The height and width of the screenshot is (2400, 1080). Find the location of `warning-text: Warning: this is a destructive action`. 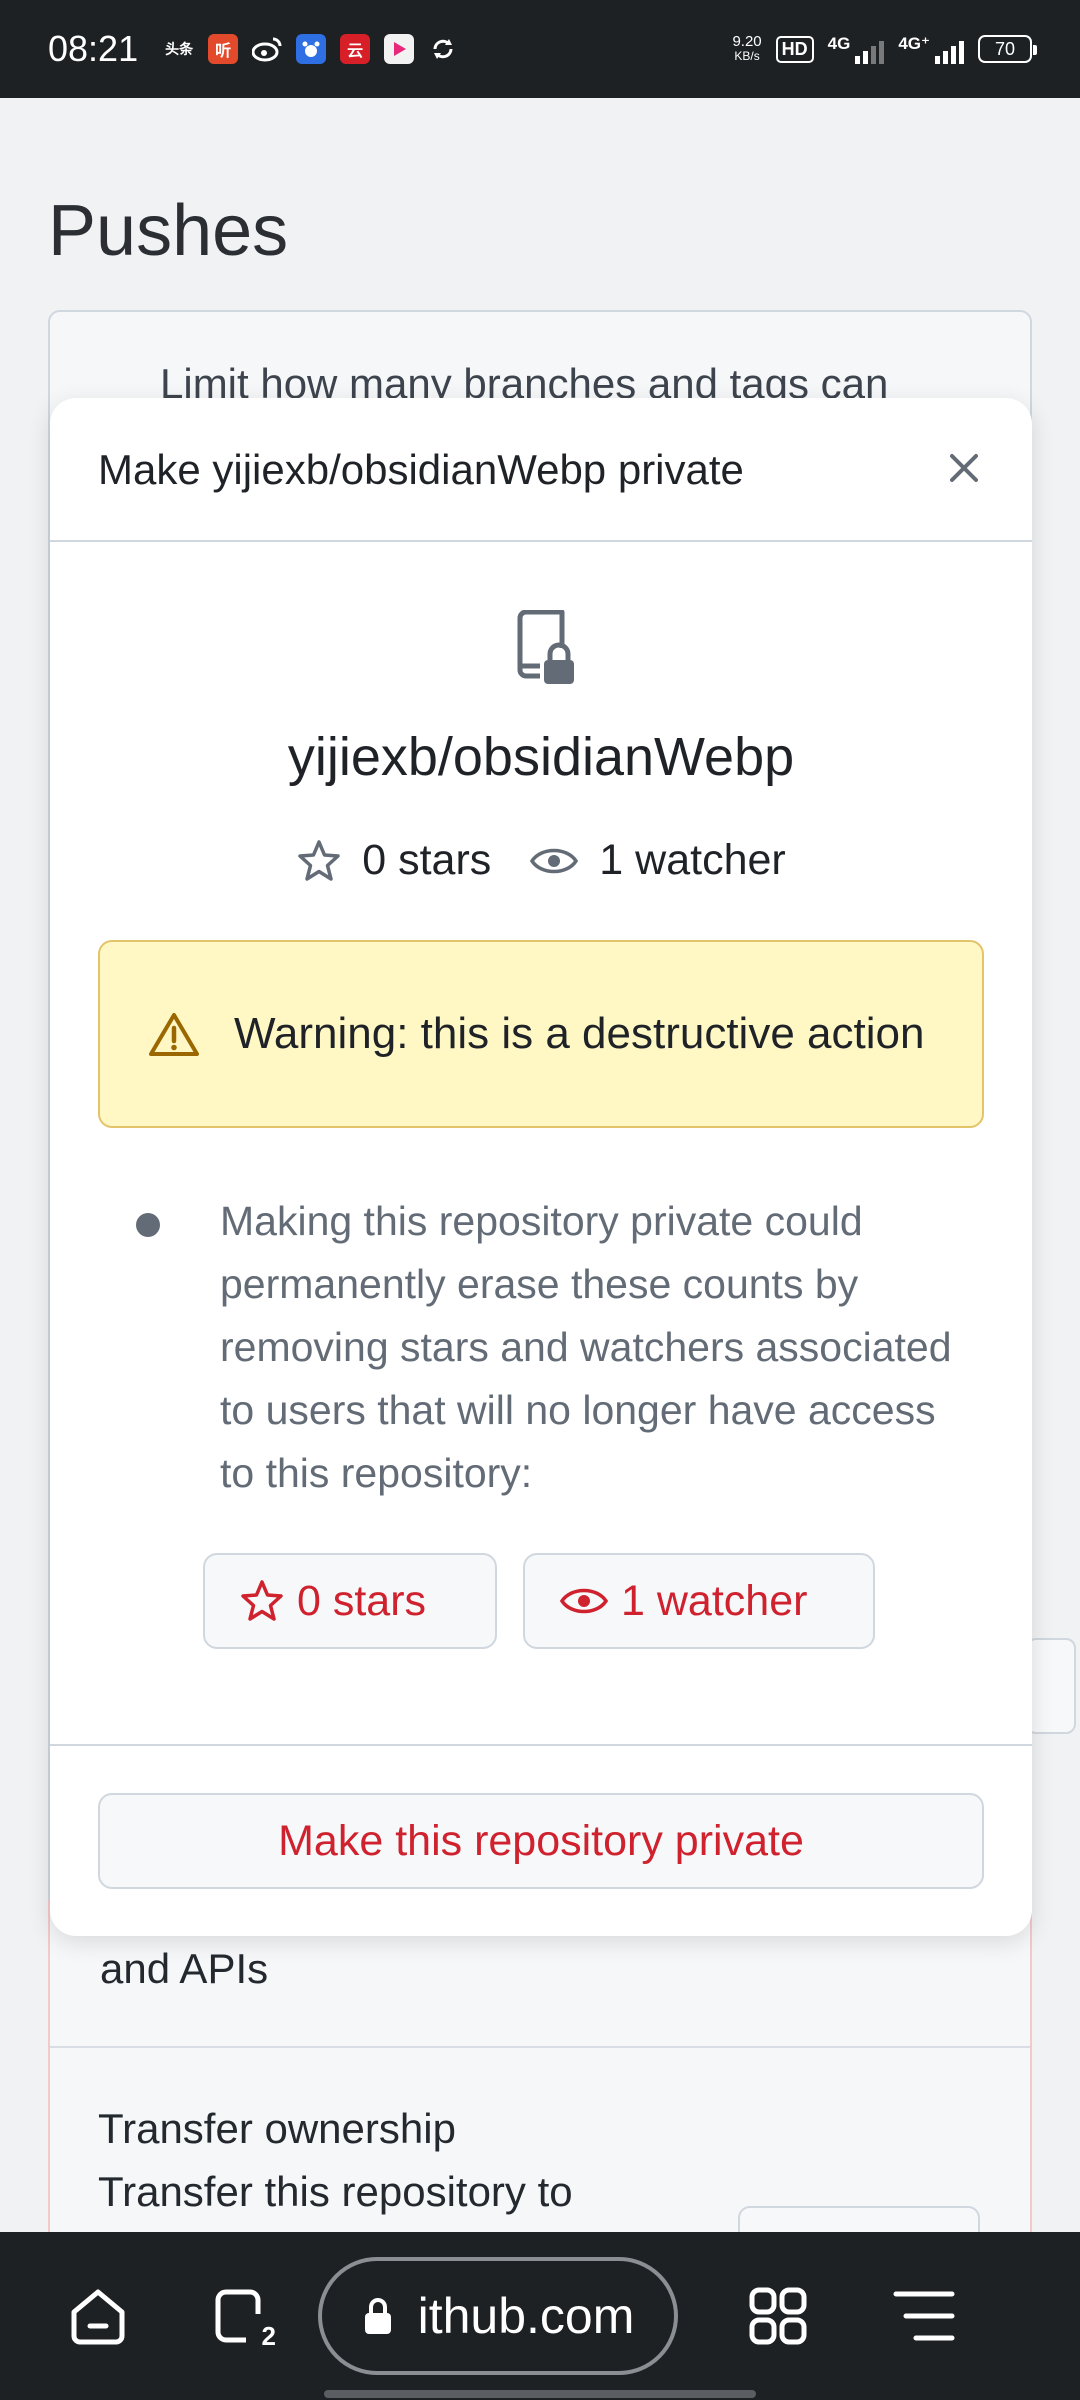

warning-text: Warning: this is a destructive action is located at coordinates (579, 1033).